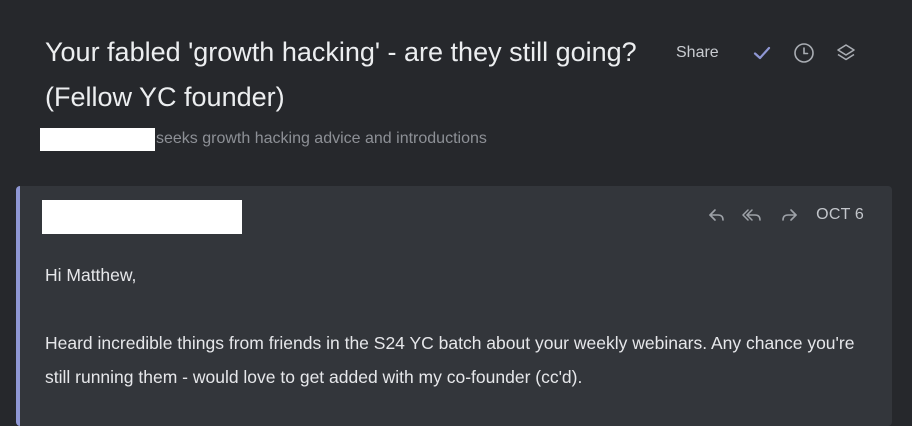 The height and width of the screenshot is (426, 912). I want to click on forward-icon, so click(789, 215).